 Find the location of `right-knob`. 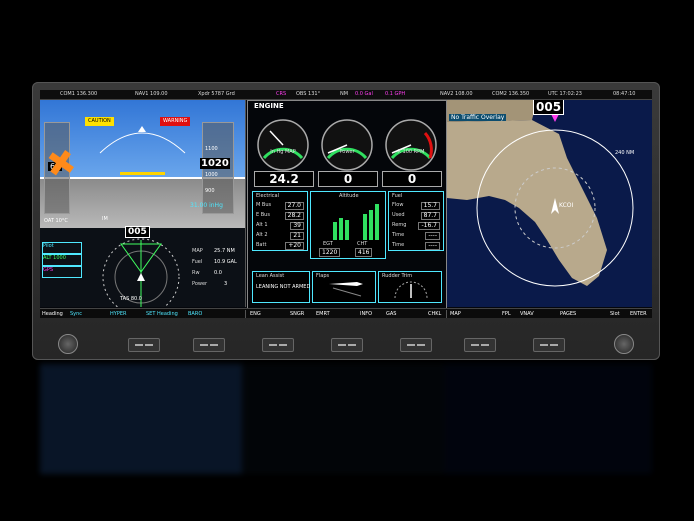

right-knob is located at coordinates (624, 344).